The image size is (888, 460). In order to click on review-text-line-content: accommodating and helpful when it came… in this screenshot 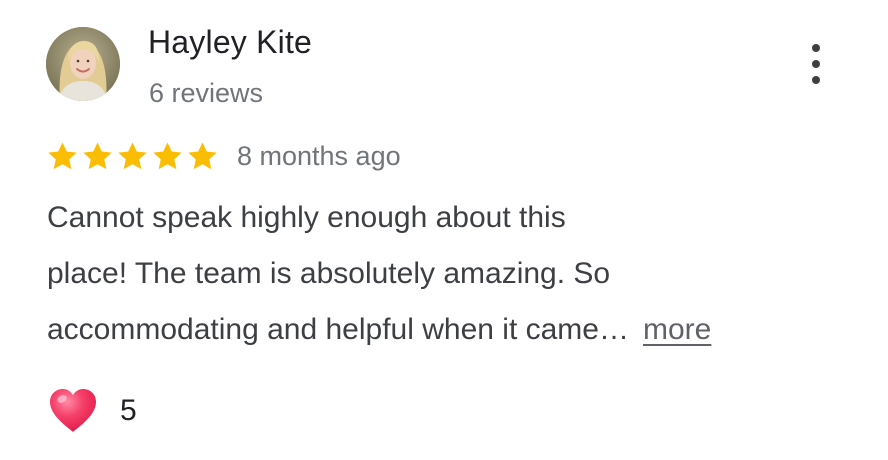, I will do `click(338, 329)`.